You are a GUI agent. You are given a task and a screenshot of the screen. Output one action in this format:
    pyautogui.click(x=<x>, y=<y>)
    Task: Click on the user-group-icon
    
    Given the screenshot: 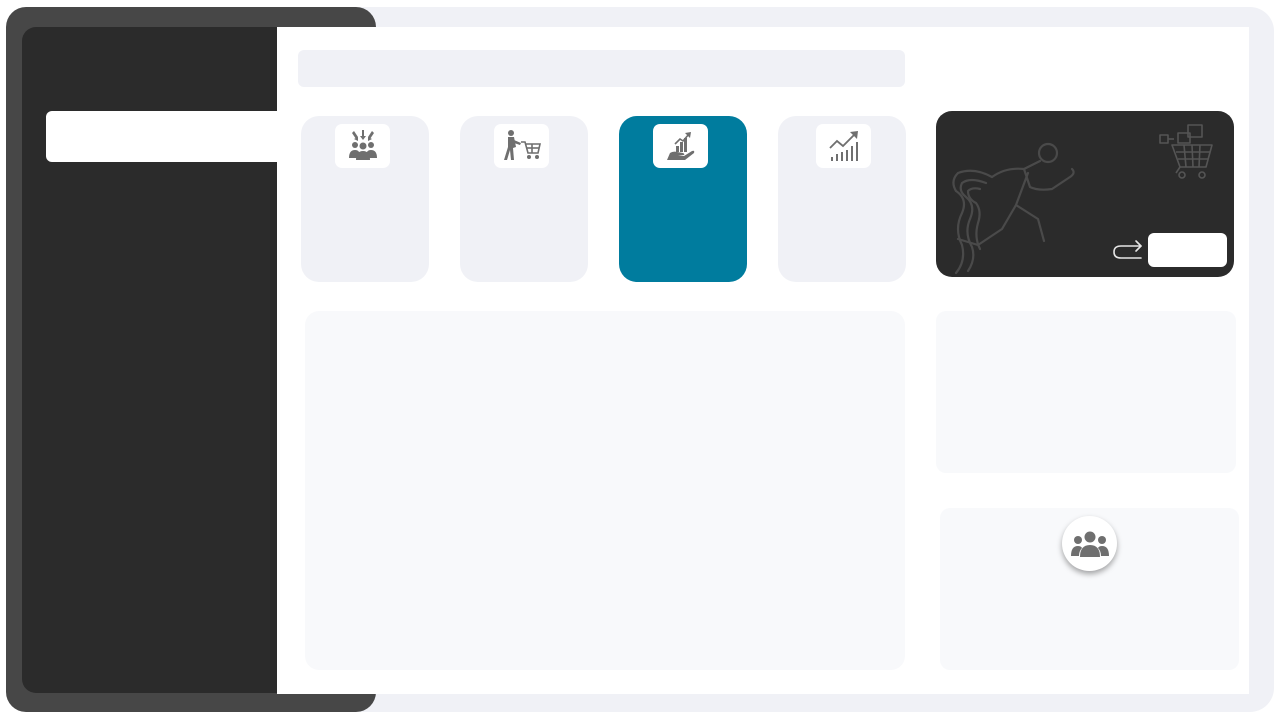 What is the action you would take?
    pyautogui.click(x=1089, y=544)
    